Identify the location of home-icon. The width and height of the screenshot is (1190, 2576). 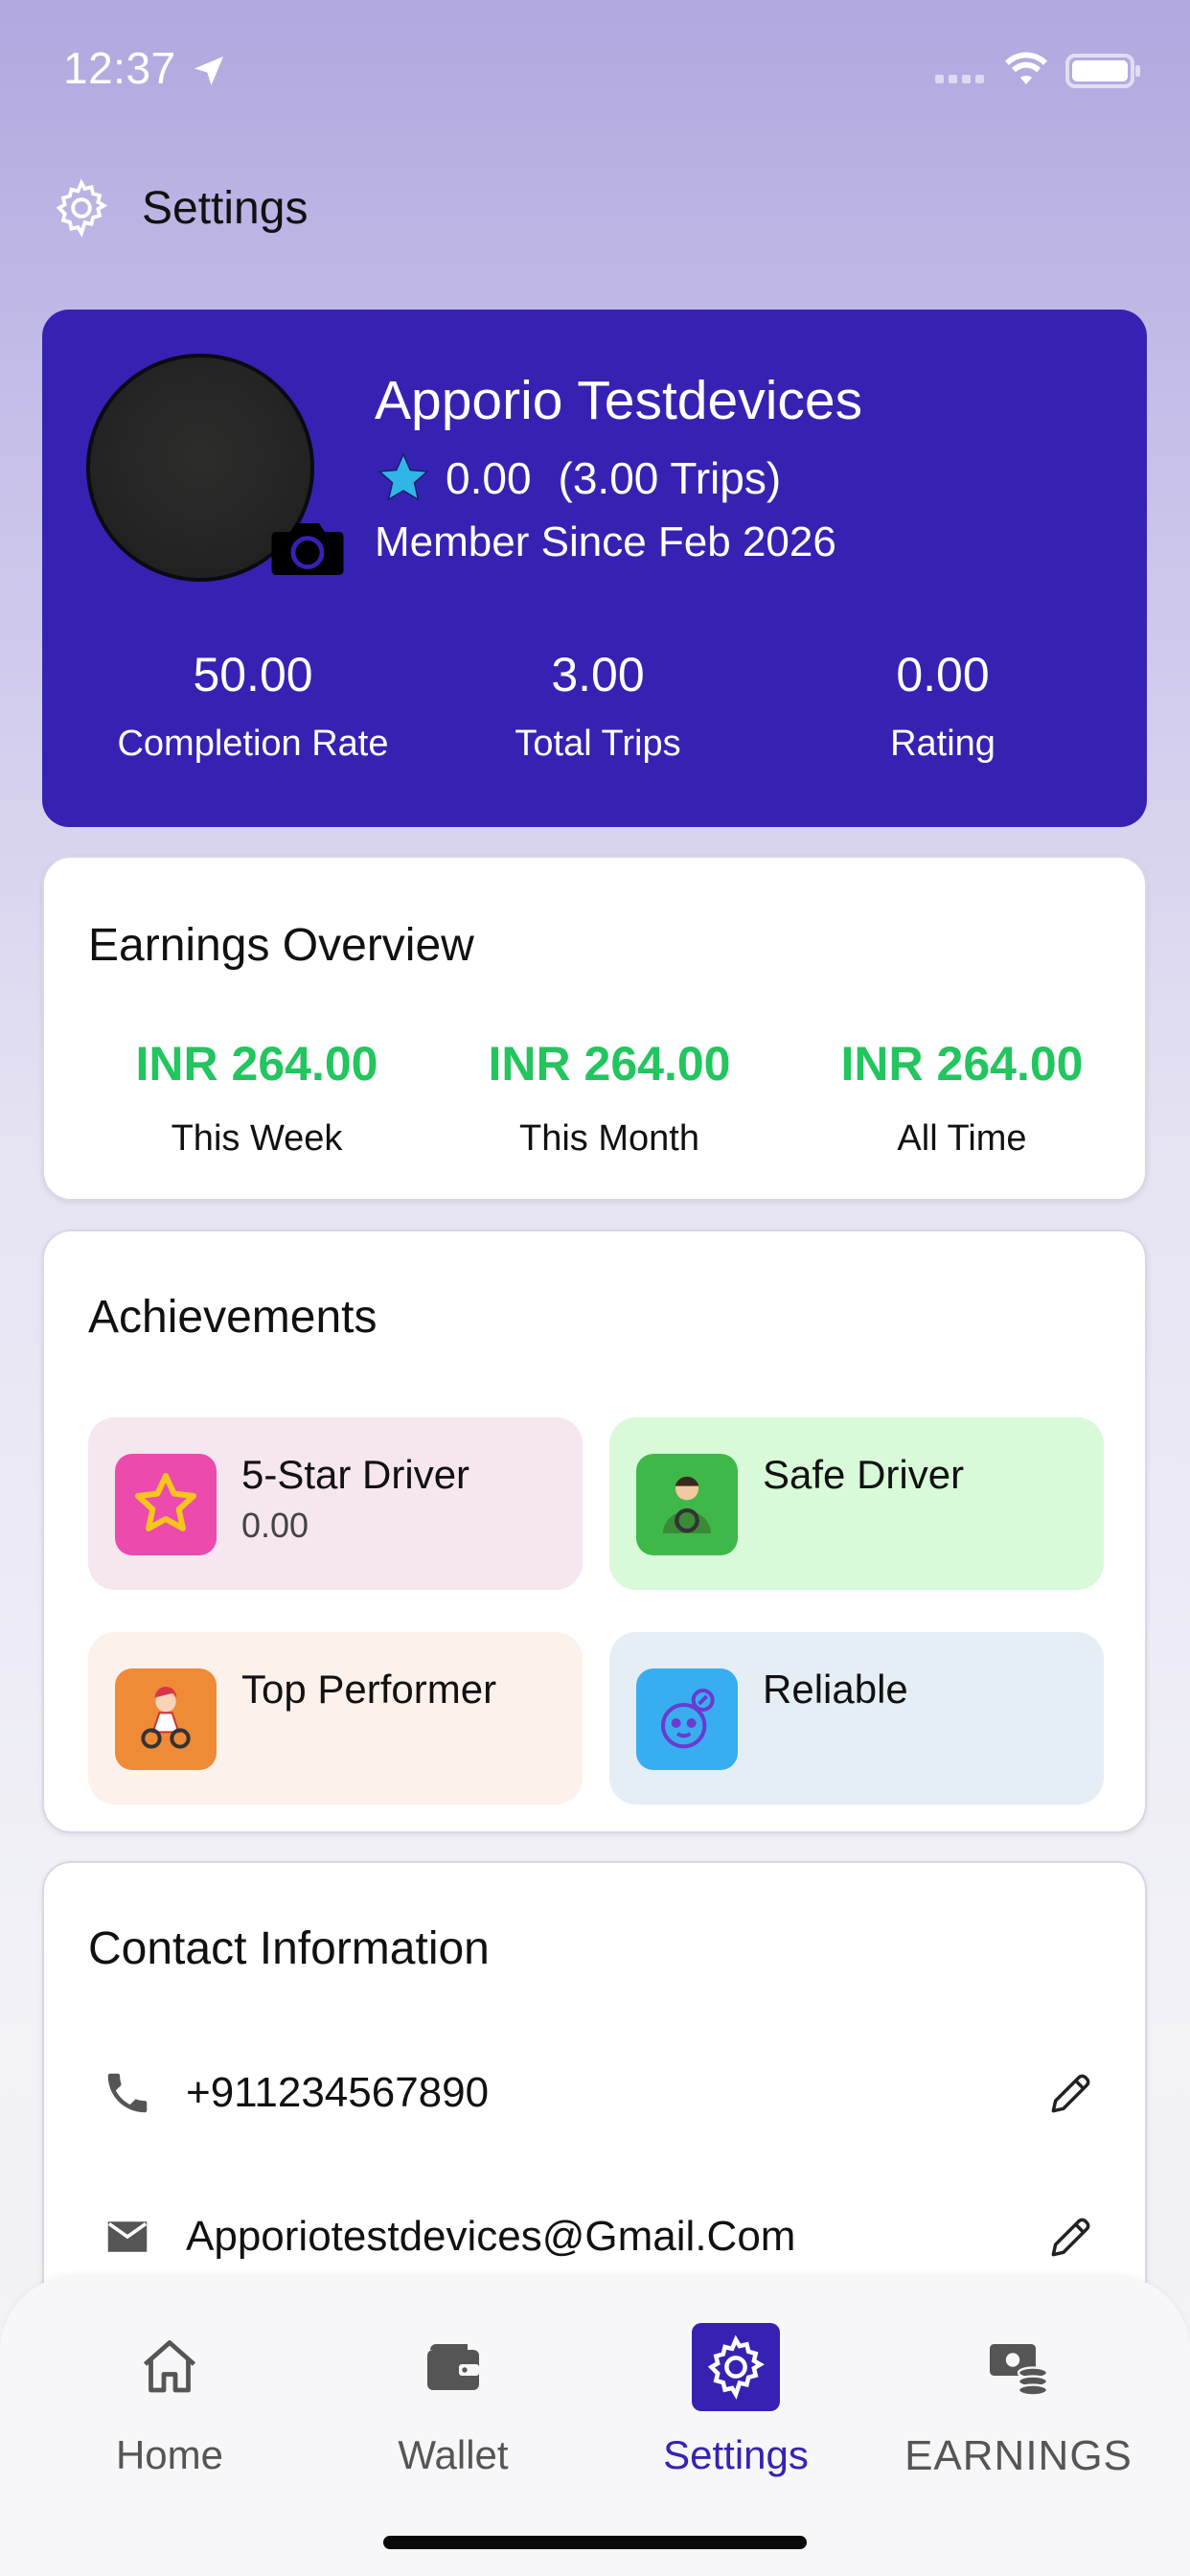
(170, 2367).